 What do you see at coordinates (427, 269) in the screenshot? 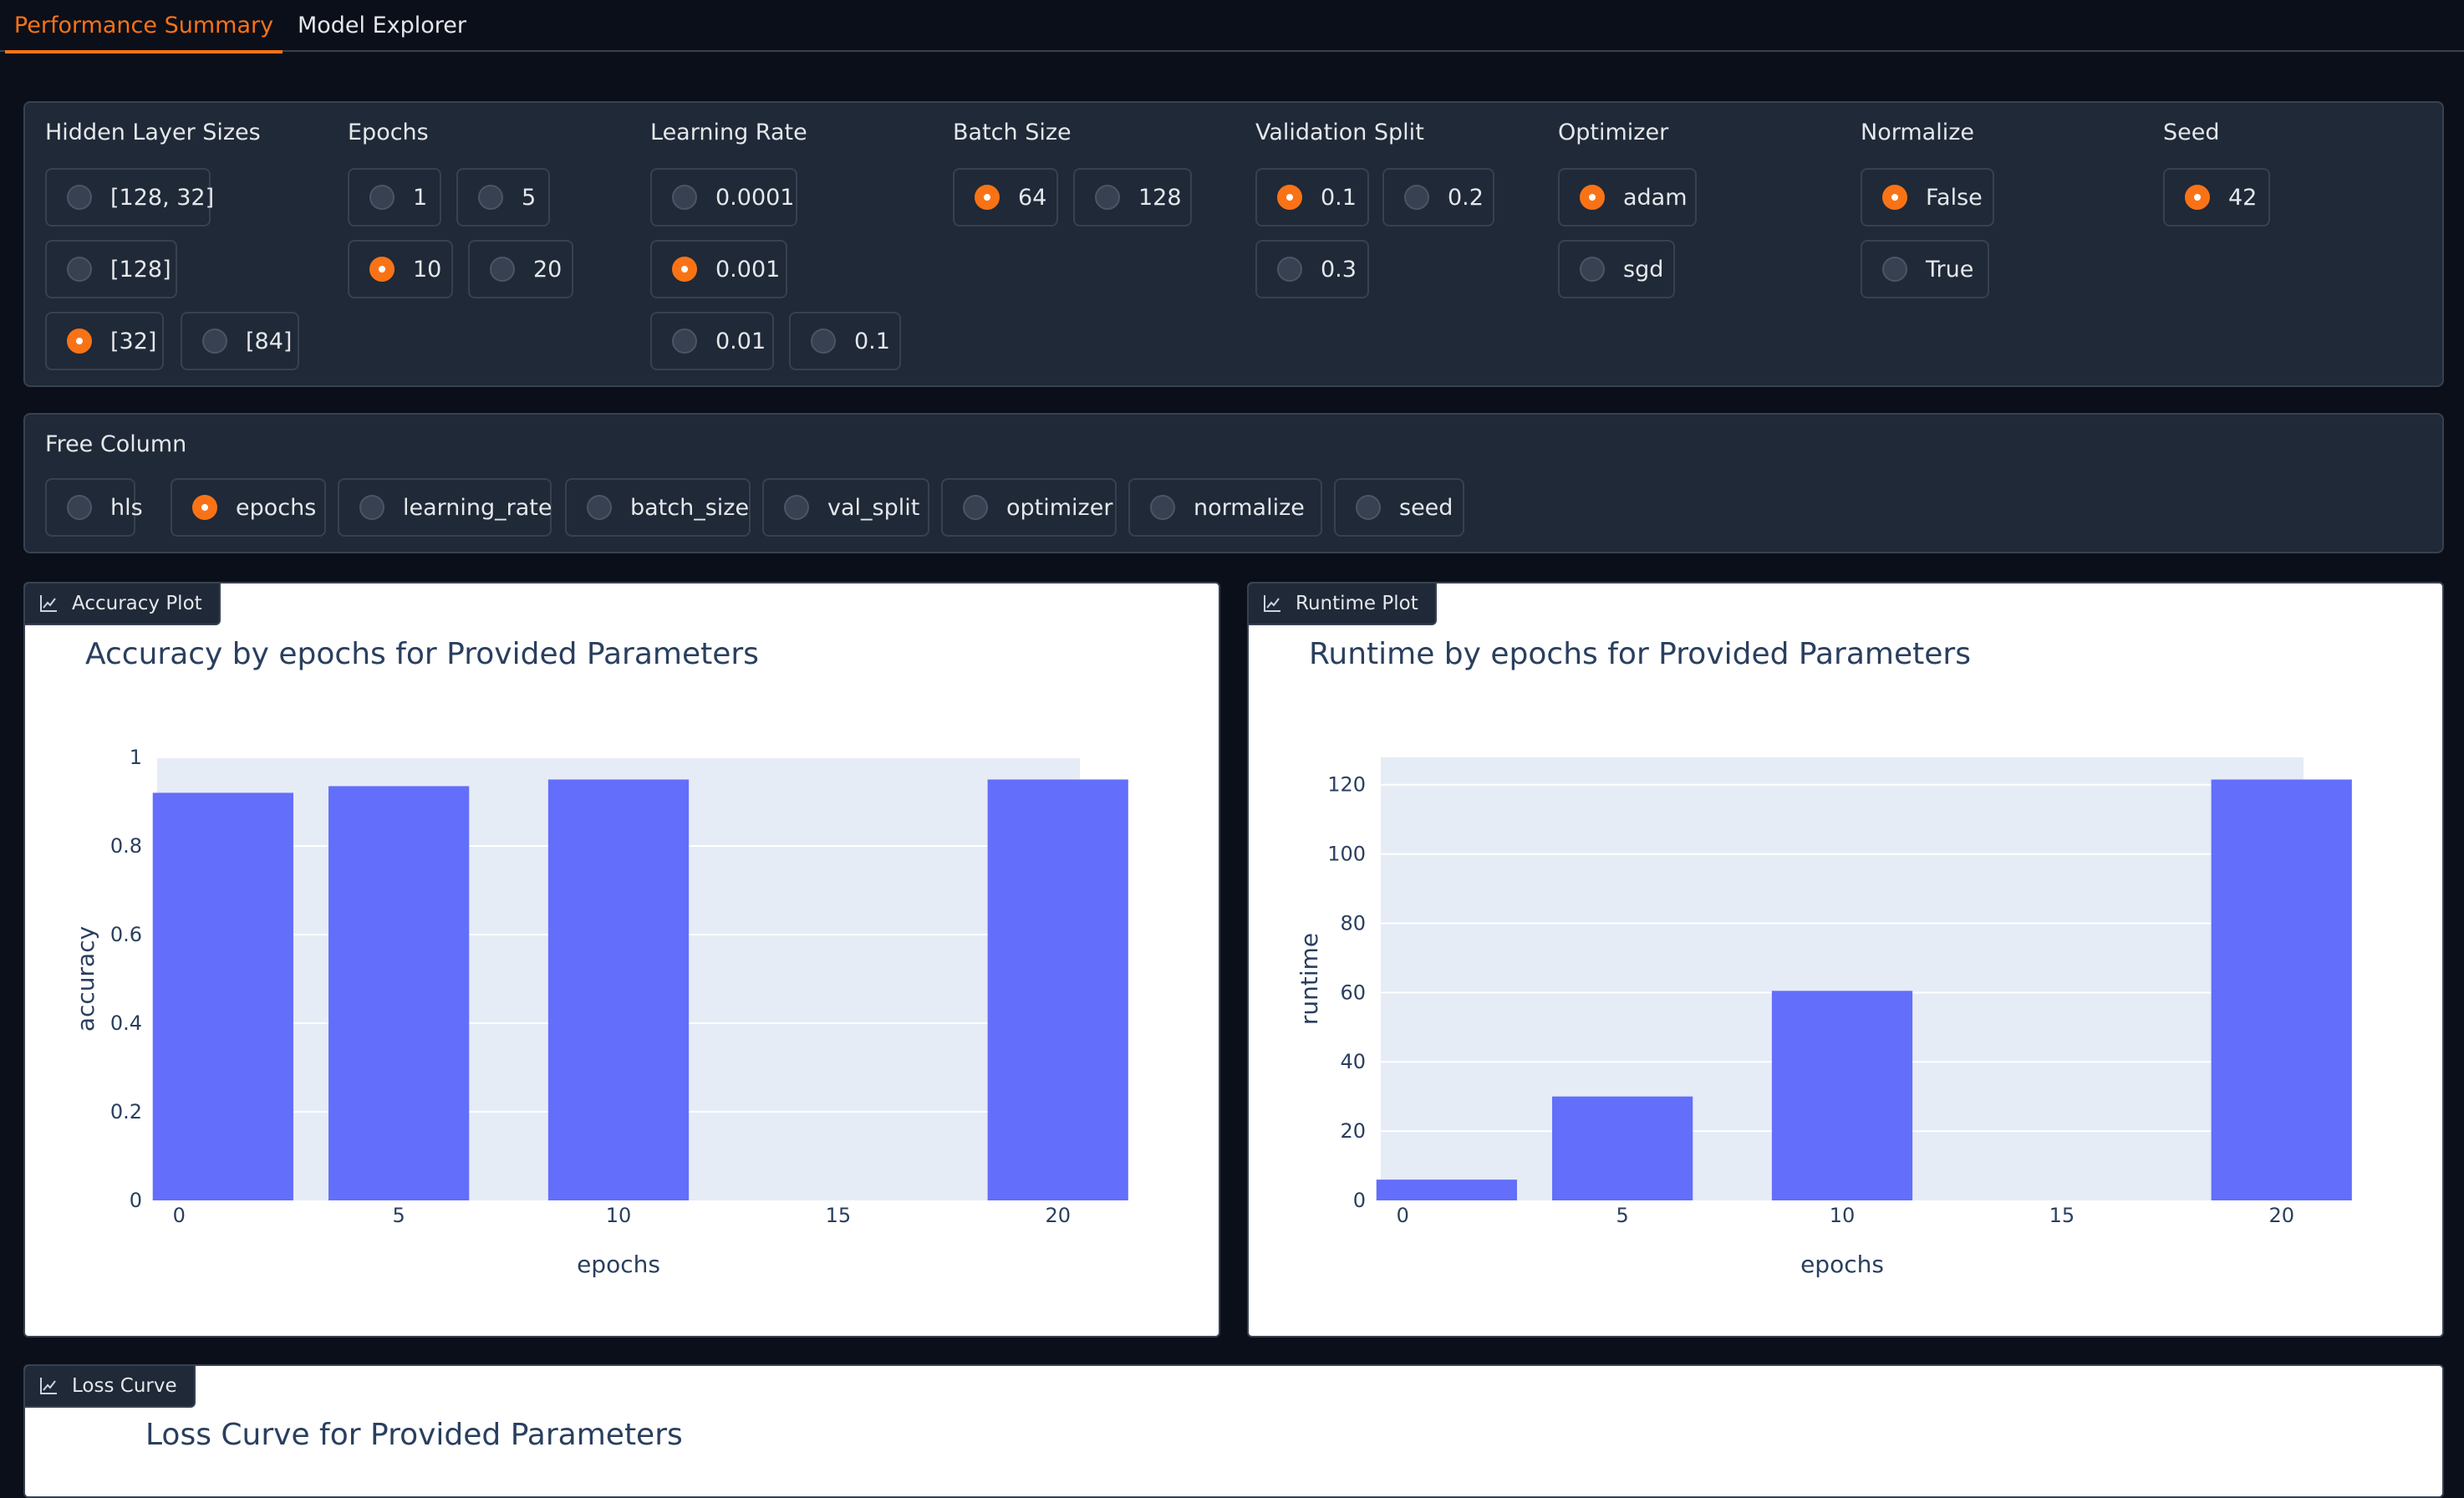
I see `radio-option-label: 10` at bounding box center [427, 269].